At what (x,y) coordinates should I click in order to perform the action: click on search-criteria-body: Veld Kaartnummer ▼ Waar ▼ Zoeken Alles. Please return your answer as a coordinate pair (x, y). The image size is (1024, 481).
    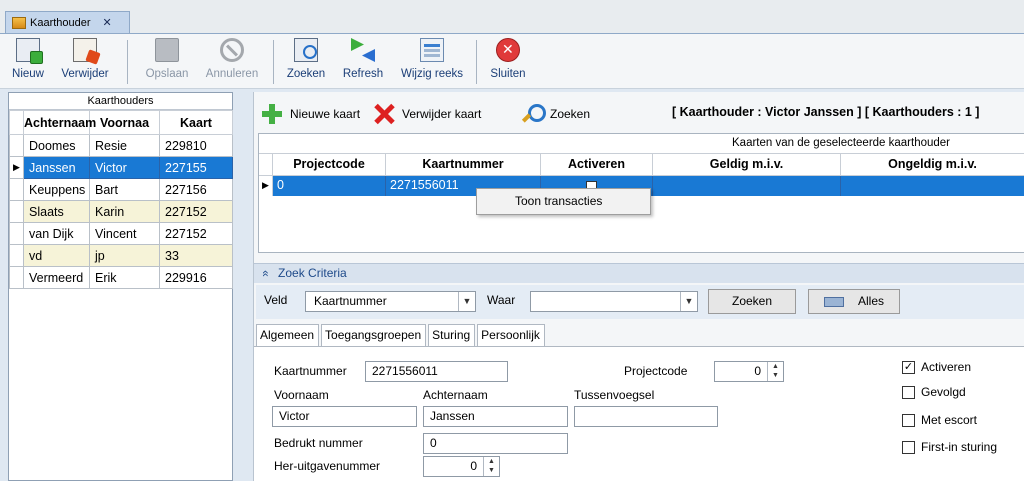
    Looking at the image, I should click on (640, 302).